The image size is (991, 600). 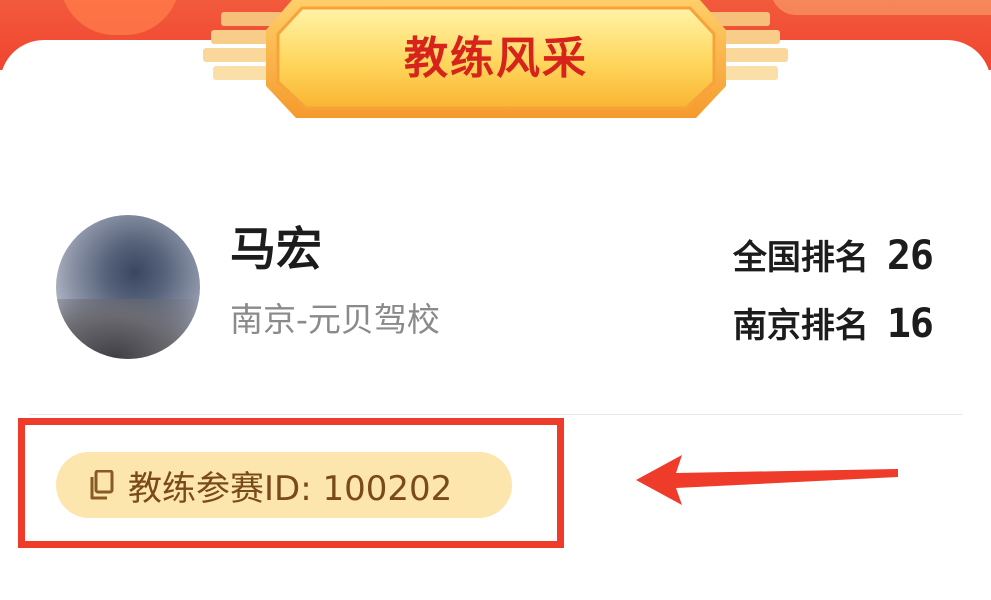 I want to click on competition-id-text: 教练参赛ID: 100202, so click(x=290, y=488).